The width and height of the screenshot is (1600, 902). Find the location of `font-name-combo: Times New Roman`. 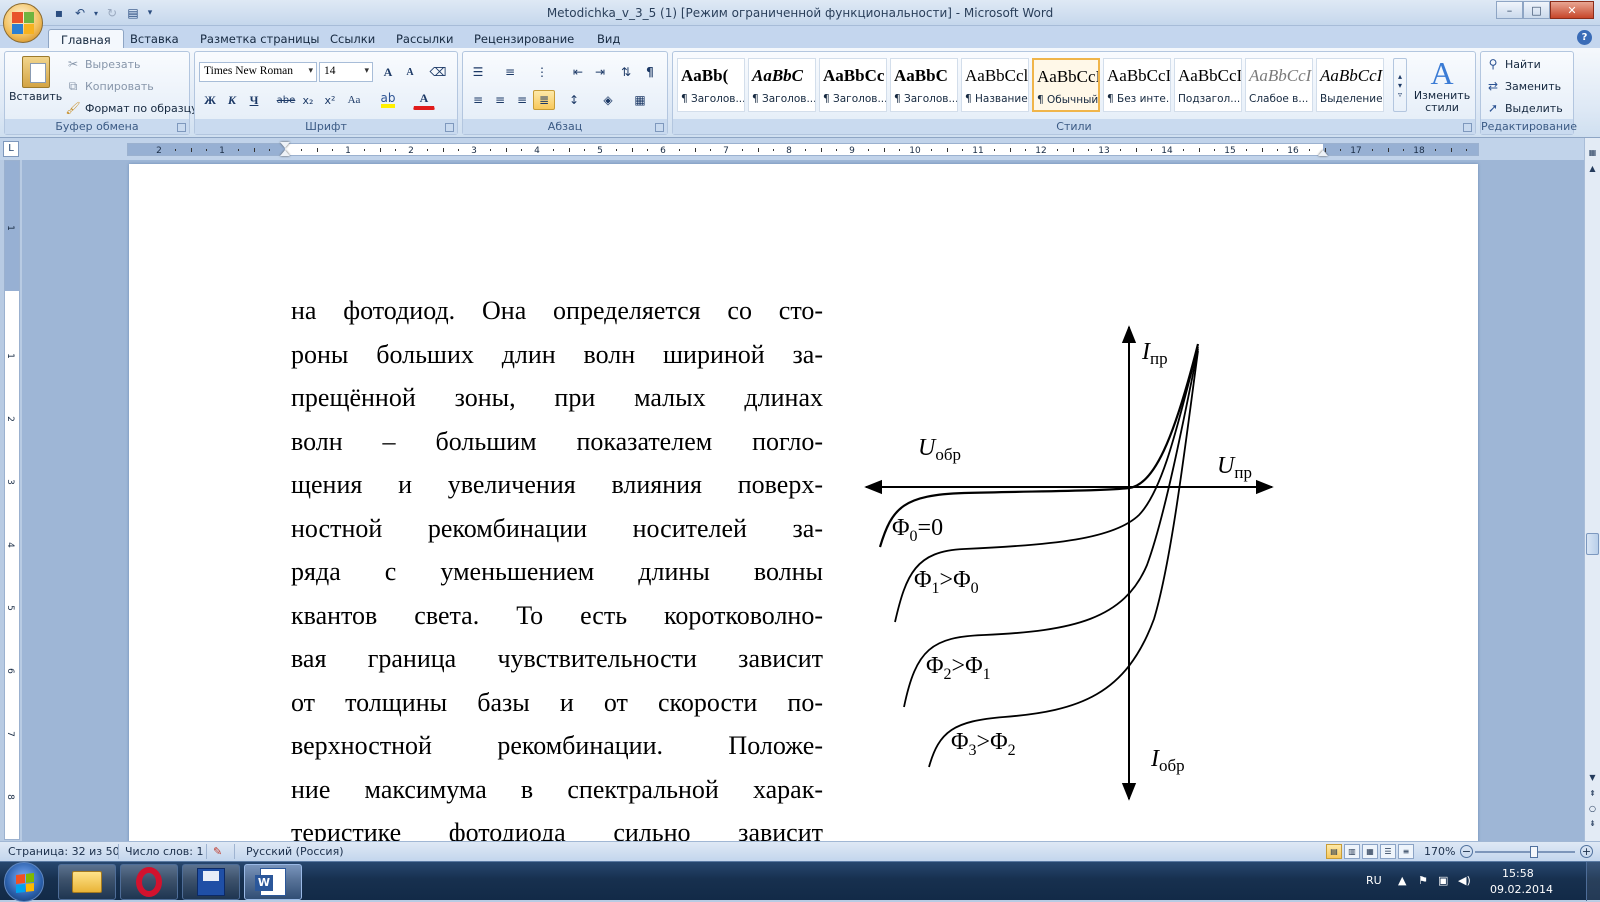

font-name-combo: Times New Roman is located at coordinates (258, 72).